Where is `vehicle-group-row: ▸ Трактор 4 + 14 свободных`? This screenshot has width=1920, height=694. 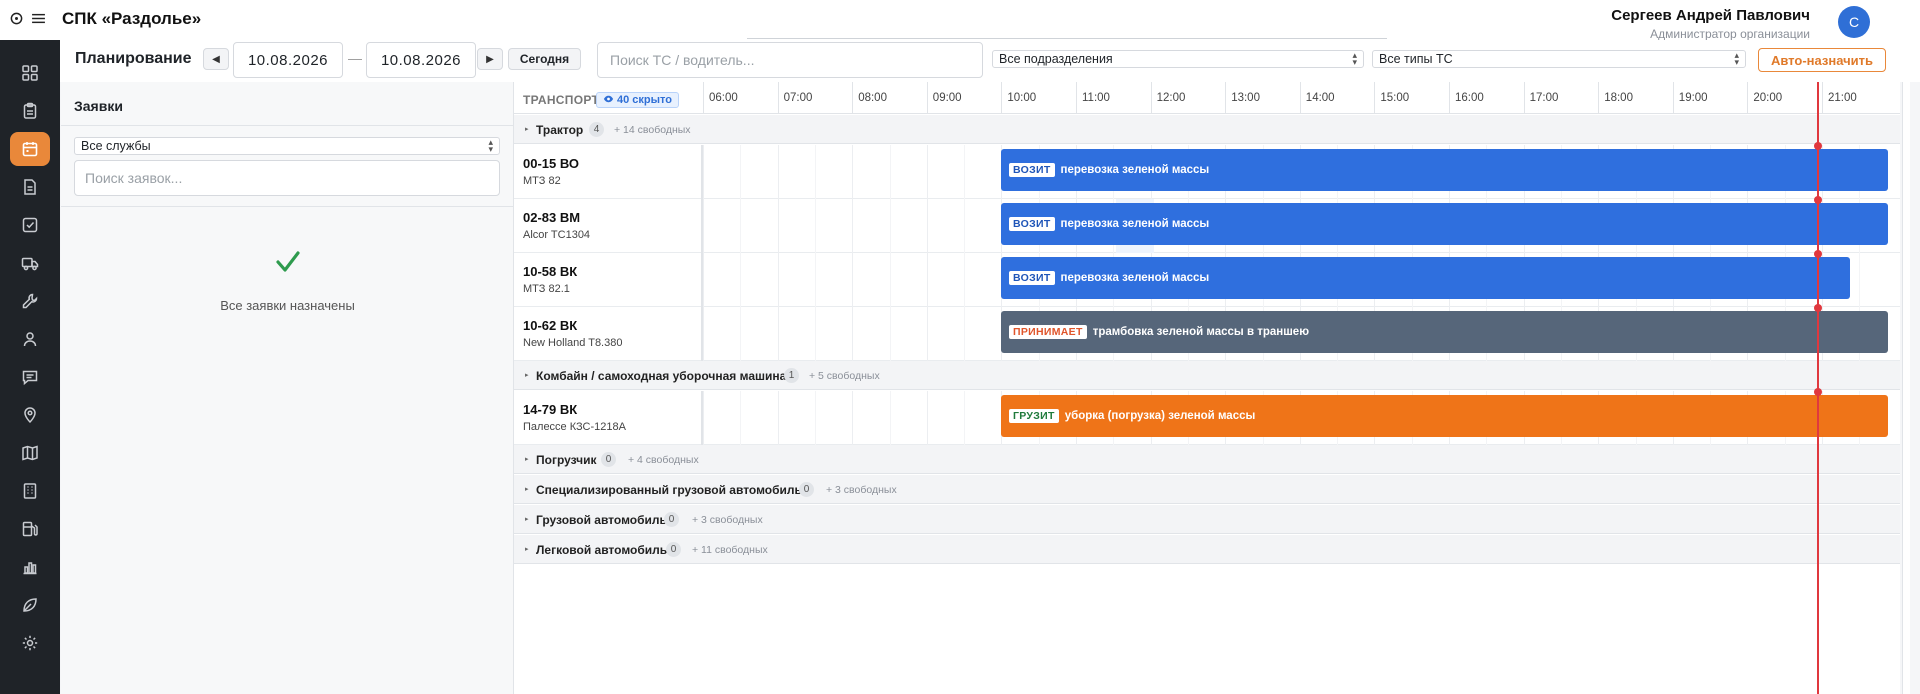 vehicle-group-row: ▸ Трактор 4 + 14 свободных is located at coordinates (1207, 129).